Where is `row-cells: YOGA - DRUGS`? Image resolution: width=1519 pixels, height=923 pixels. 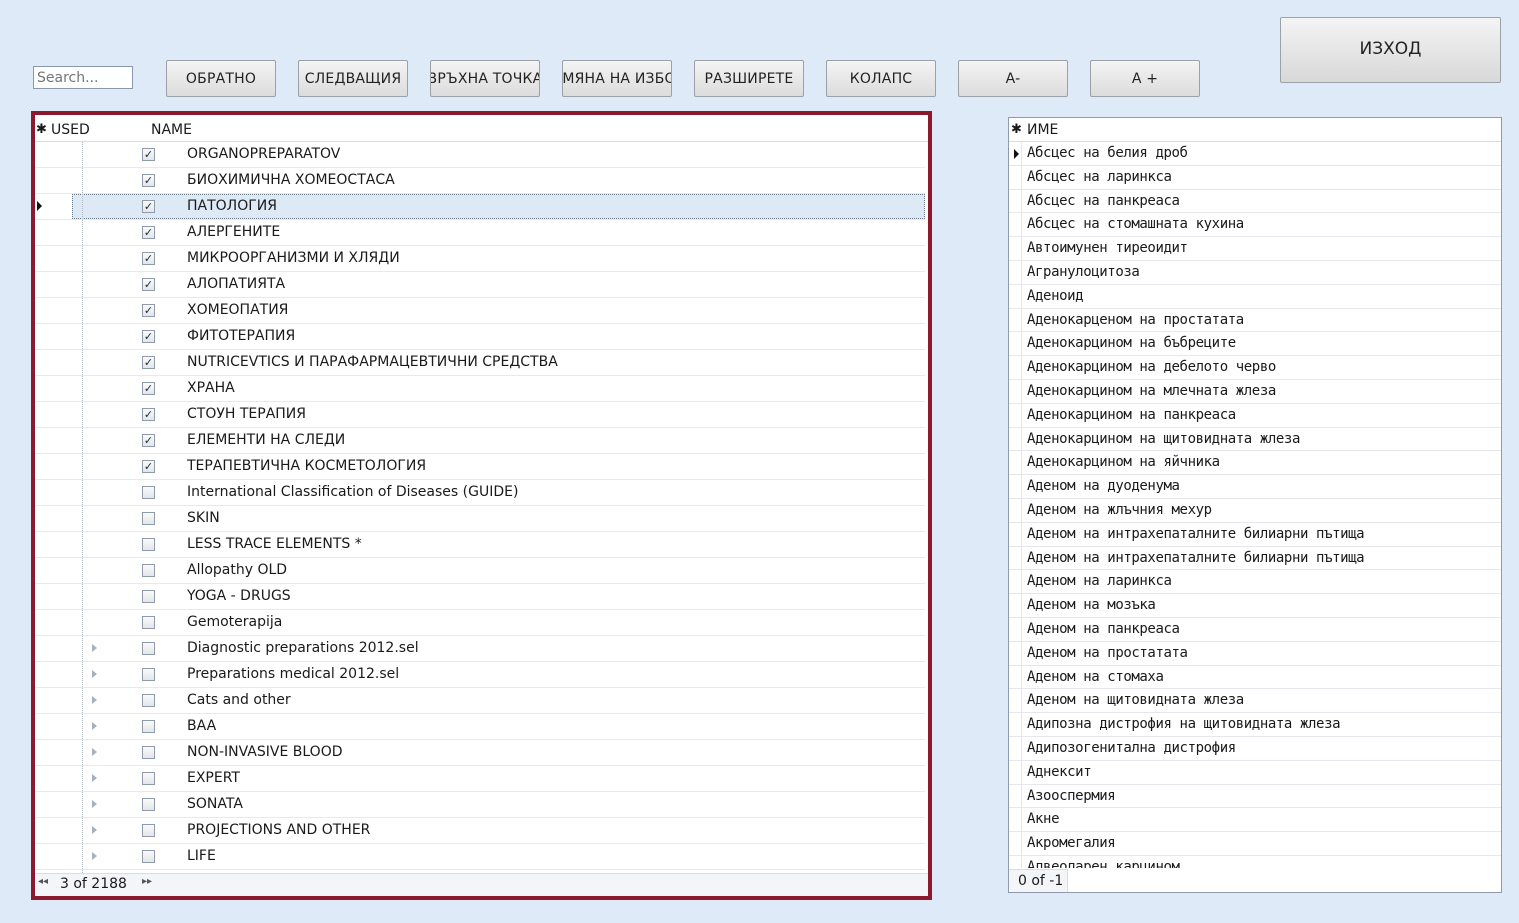
row-cells: YOGA - DRUGS is located at coordinates (498, 596).